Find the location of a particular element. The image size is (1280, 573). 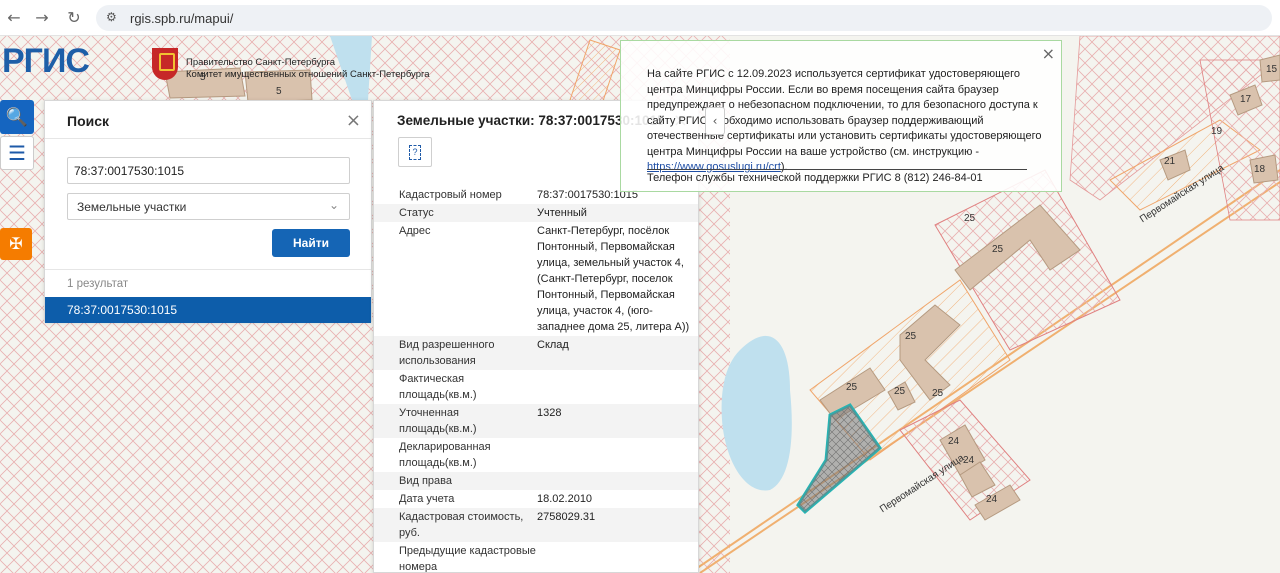

attribute-key: Статус is located at coordinates (455, 213).